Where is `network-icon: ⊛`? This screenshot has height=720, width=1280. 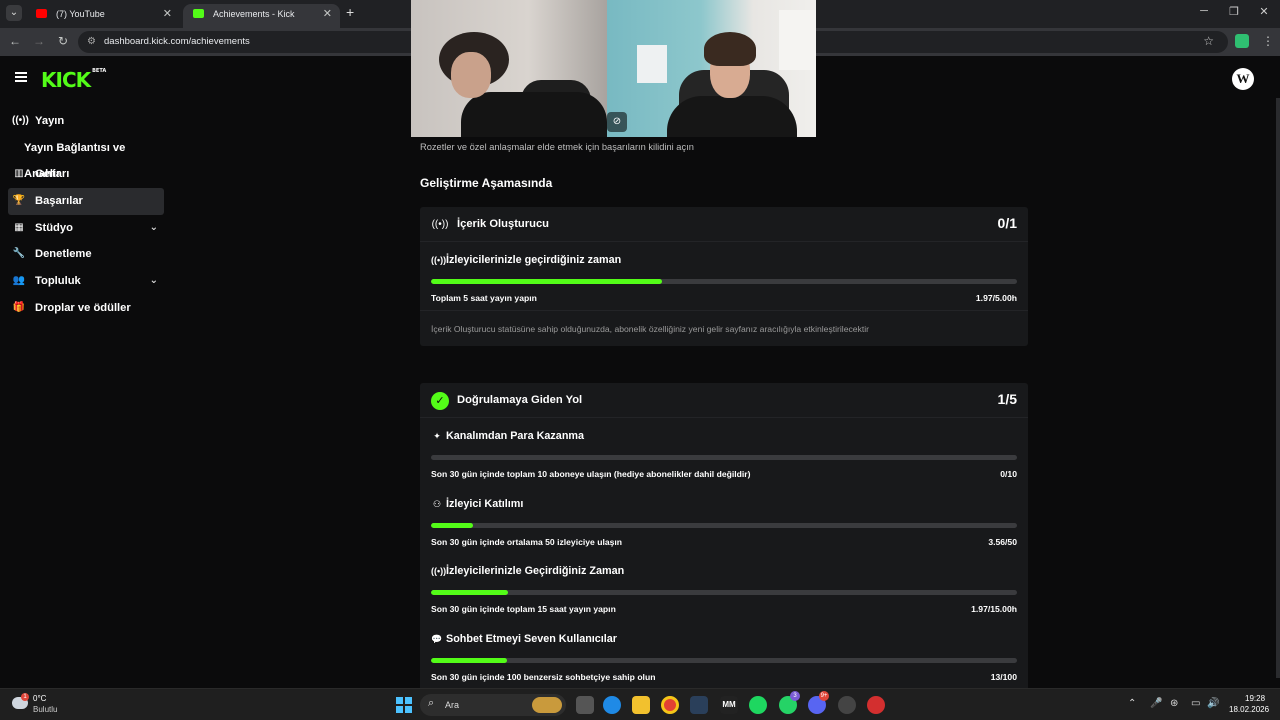 network-icon: ⊛ is located at coordinates (1174, 703).